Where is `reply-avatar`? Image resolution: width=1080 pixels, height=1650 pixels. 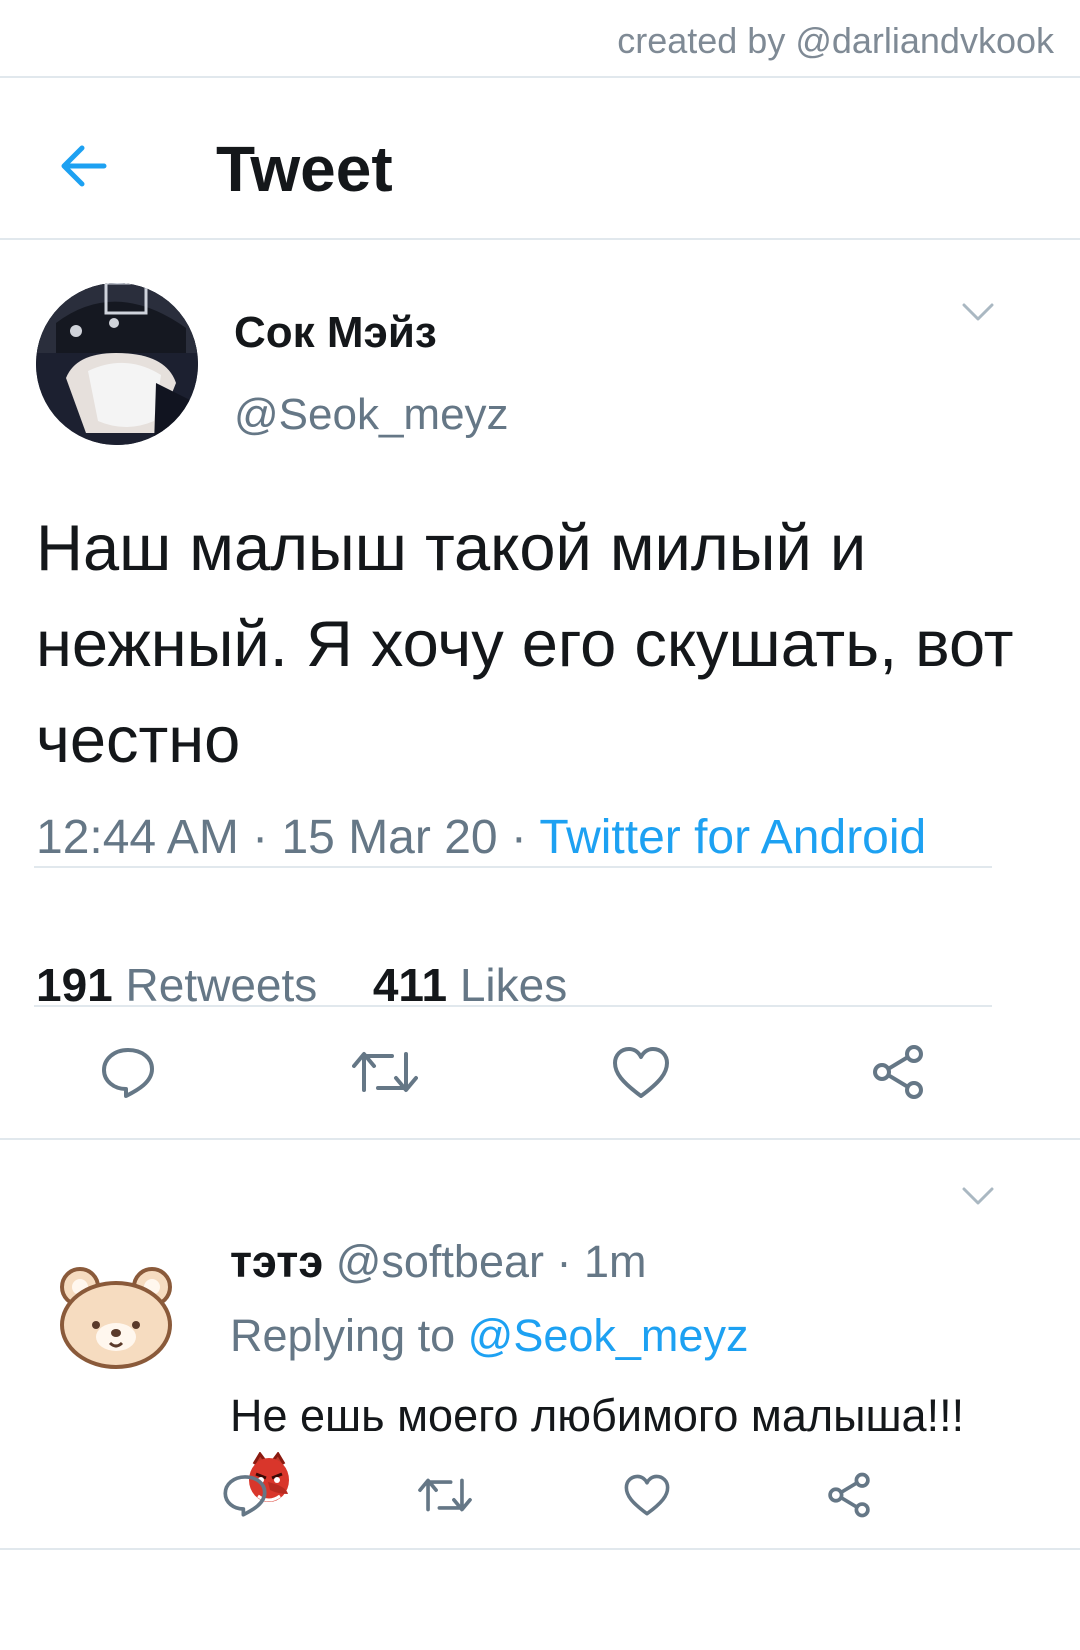
reply-avatar is located at coordinates (116, 1318).